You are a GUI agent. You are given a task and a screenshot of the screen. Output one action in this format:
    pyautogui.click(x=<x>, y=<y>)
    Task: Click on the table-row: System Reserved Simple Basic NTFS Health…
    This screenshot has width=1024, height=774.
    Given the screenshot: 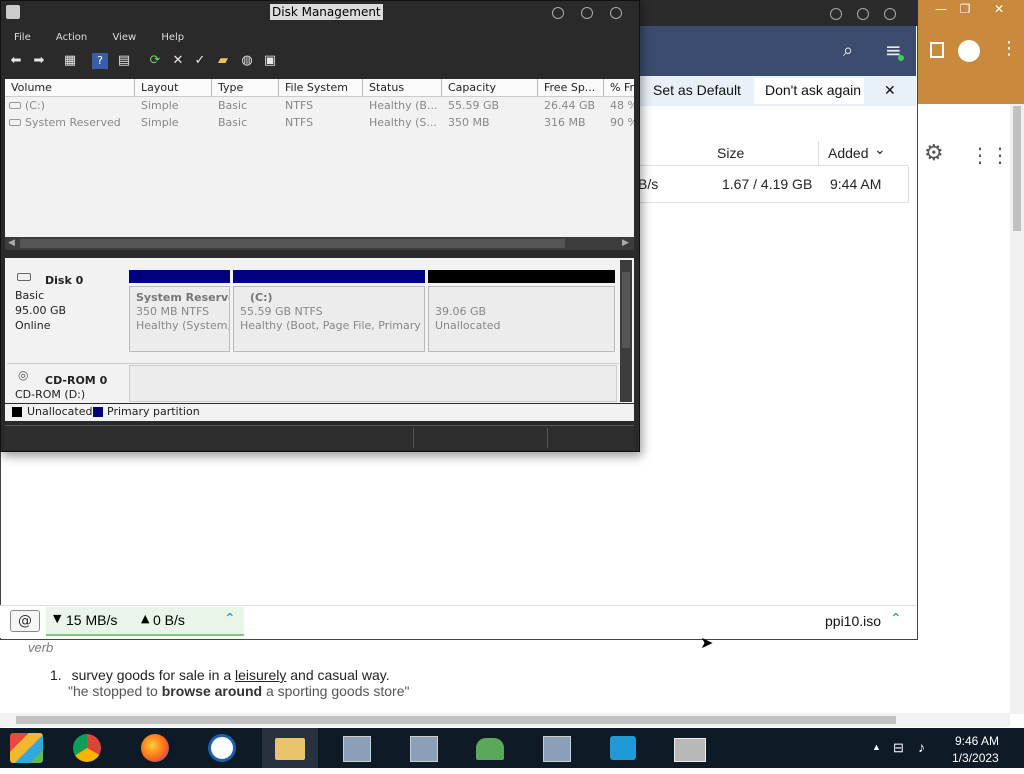 What is the action you would take?
    pyautogui.click(x=319, y=123)
    